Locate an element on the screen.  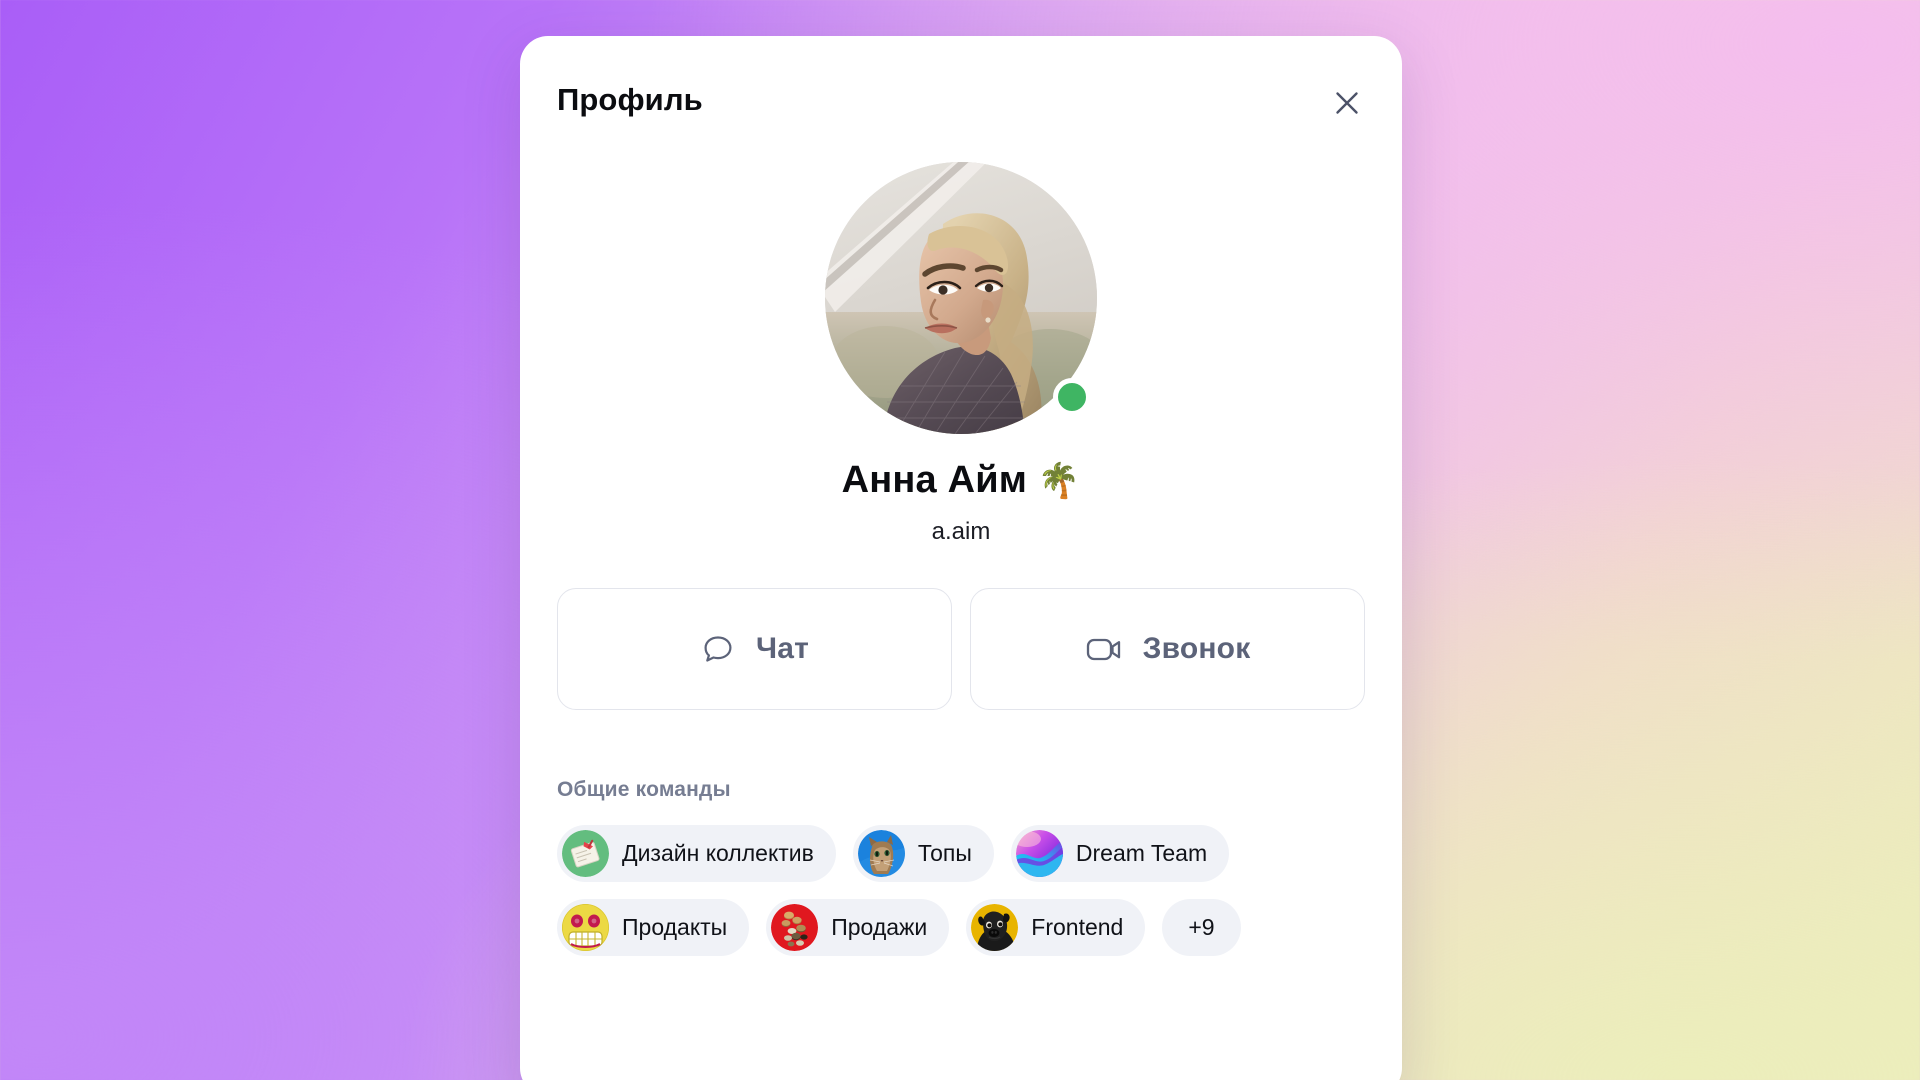
status-badge-online is located at coordinates (1072, 397).